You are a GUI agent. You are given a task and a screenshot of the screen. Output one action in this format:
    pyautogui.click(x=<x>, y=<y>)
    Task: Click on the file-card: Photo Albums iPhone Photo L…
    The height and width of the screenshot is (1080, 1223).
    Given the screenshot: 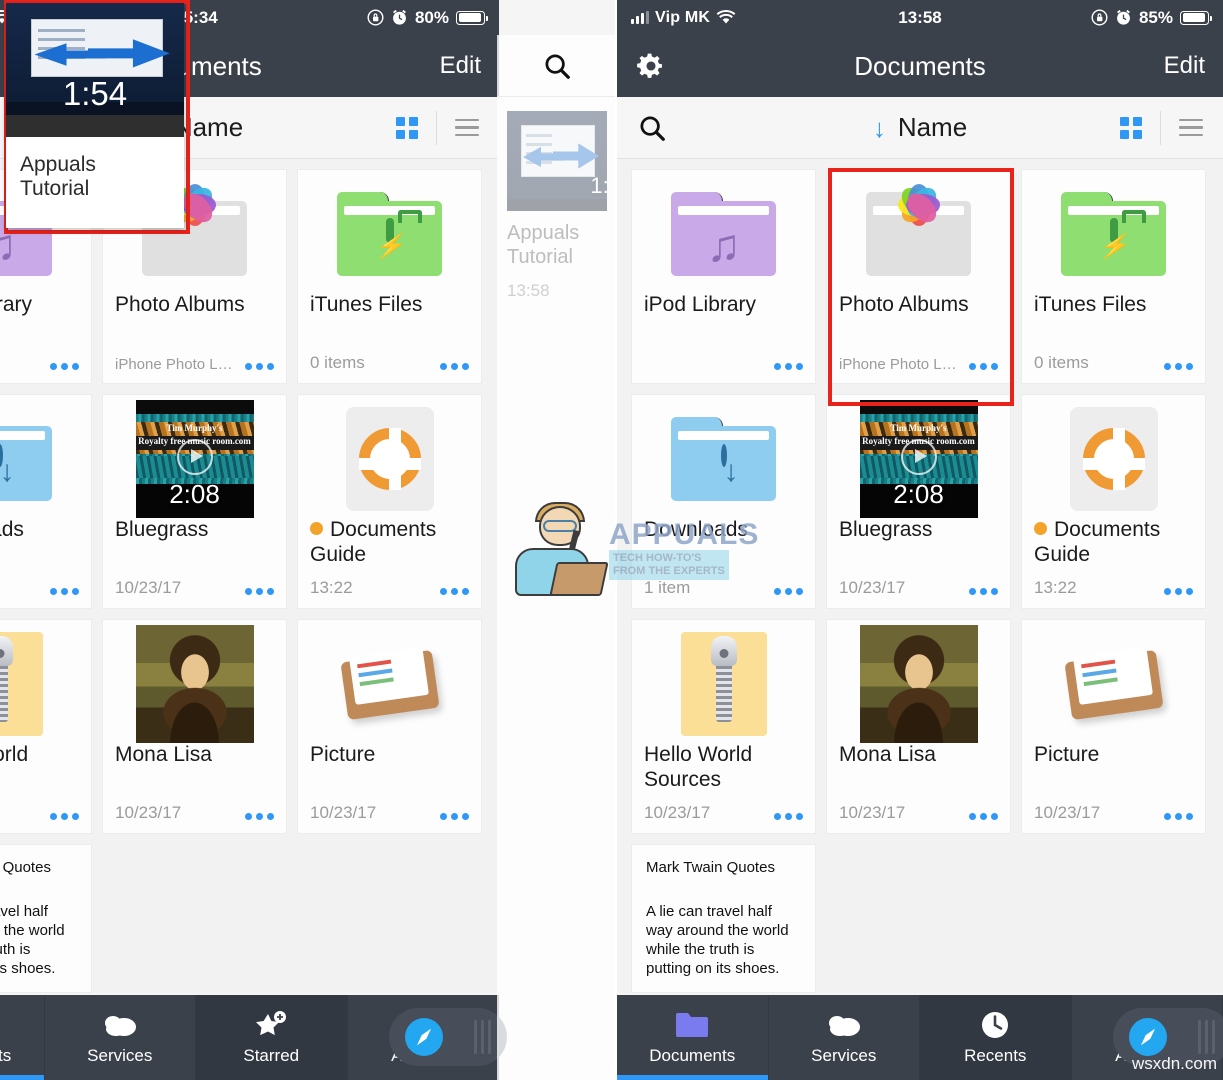 What is the action you would take?
    pyautogui.click(x=918, y=276)
    